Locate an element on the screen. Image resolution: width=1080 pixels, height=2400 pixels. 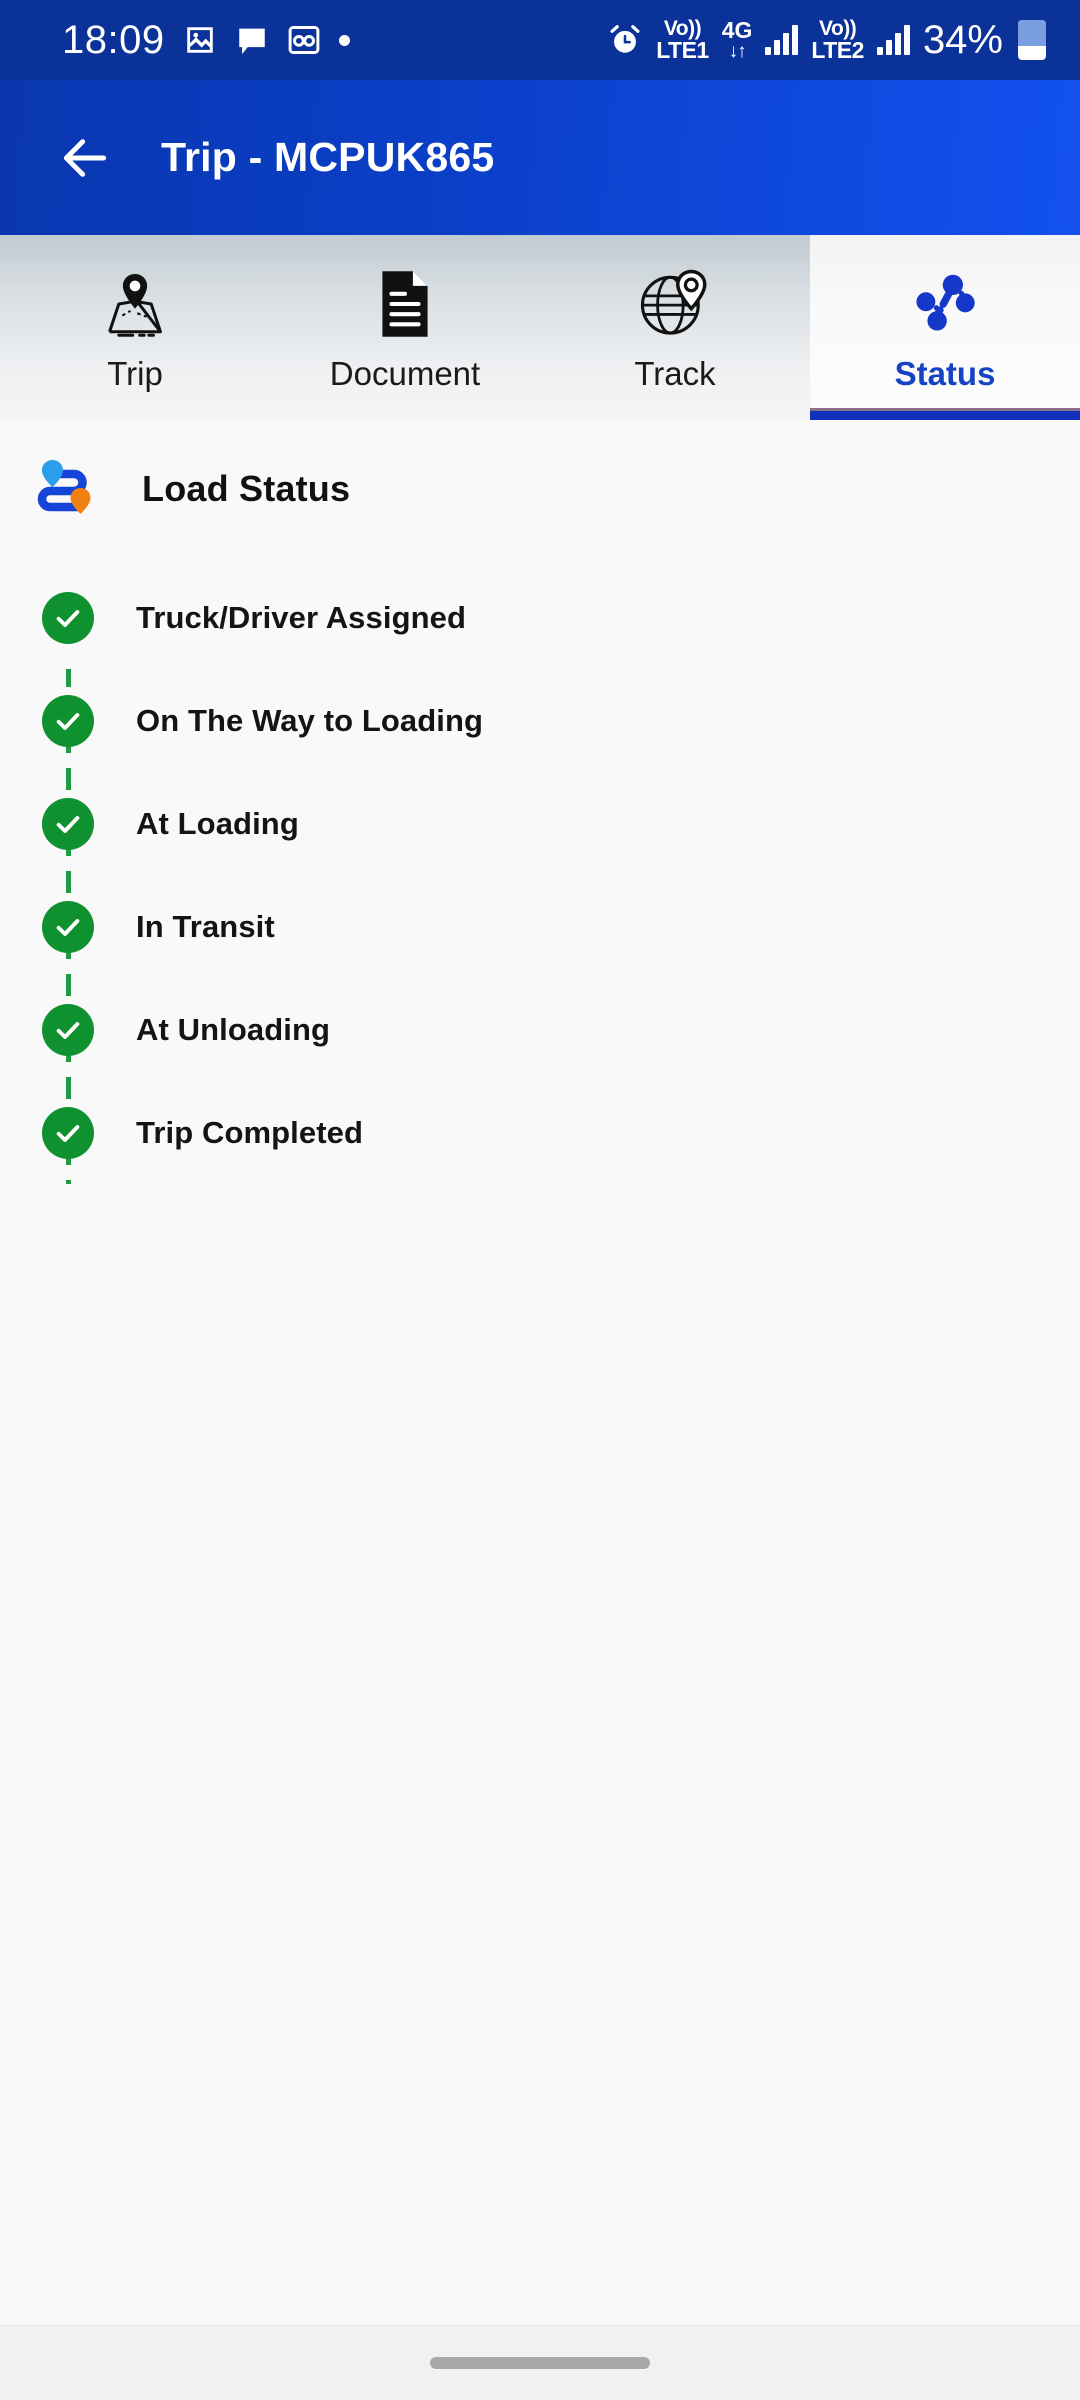
section-title: Load Status is located at coordinates (246, 488).